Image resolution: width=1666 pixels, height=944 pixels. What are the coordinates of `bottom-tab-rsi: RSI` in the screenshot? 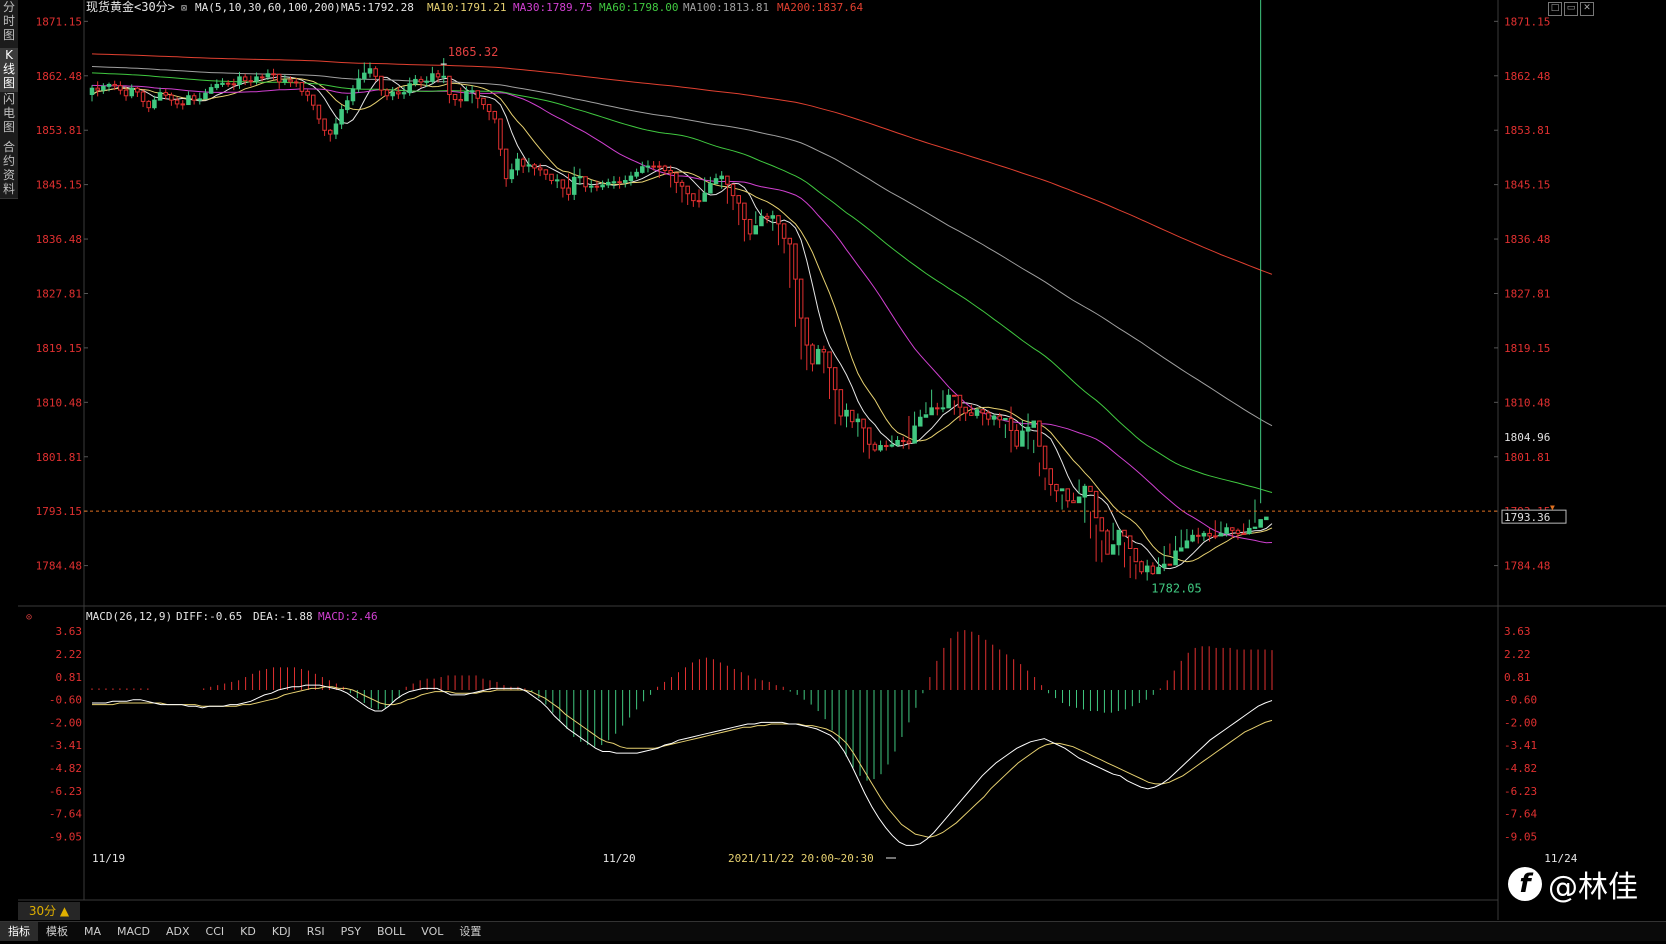 It's located at (316, 931).